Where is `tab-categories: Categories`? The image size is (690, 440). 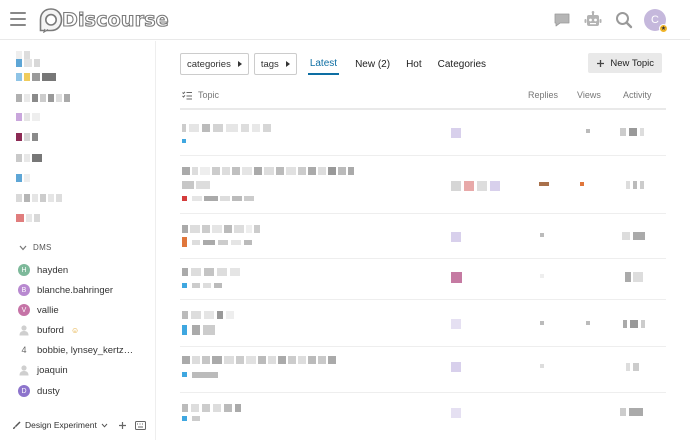
tab-categories: Categories is located at coordinates (462, 64).